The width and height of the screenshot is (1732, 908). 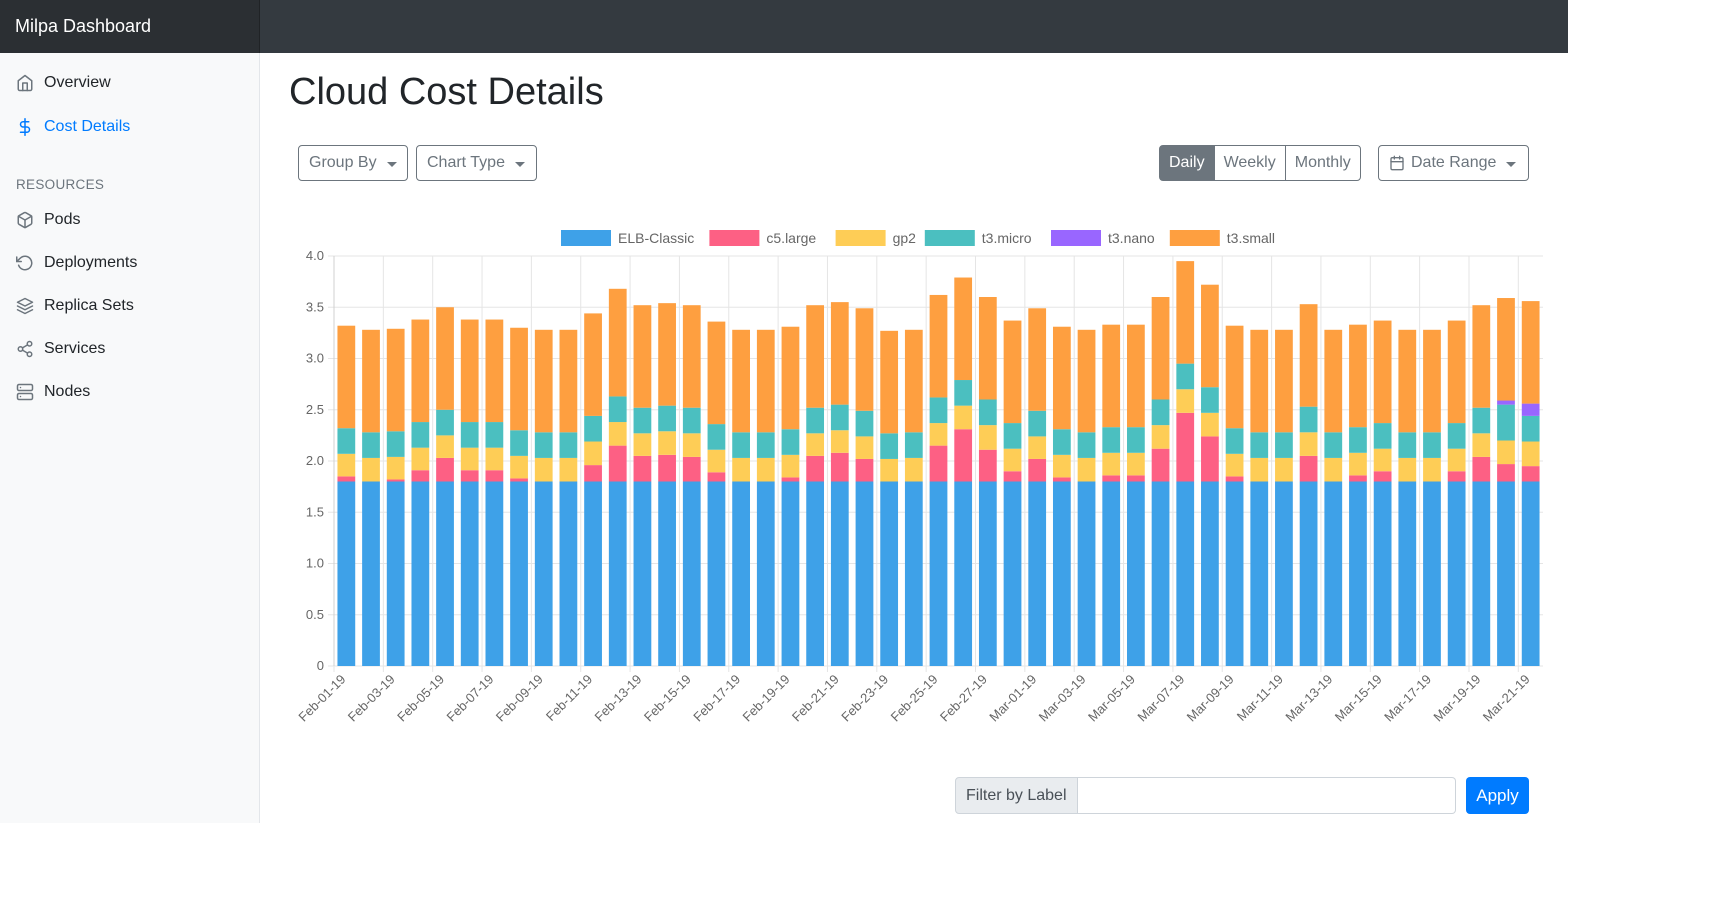 What do you see at coordinates (60, 349) in the screenshot?
I see `sidebar-item-services: Services` at bounding box center [60, 349].